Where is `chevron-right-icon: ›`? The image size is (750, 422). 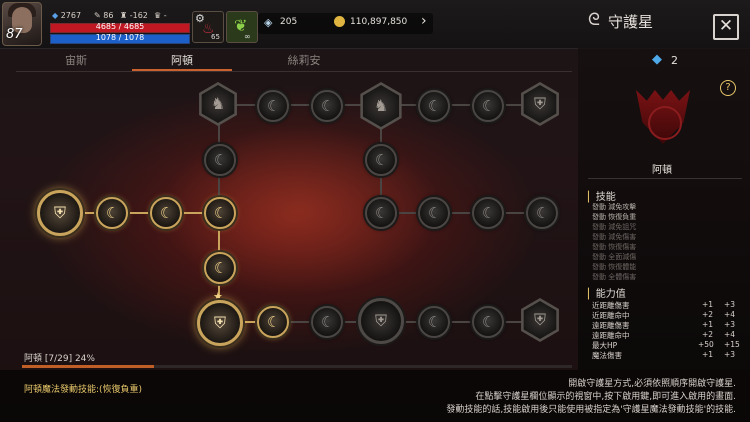
chevron-right-icon: › is located at coordinates (424, 21).